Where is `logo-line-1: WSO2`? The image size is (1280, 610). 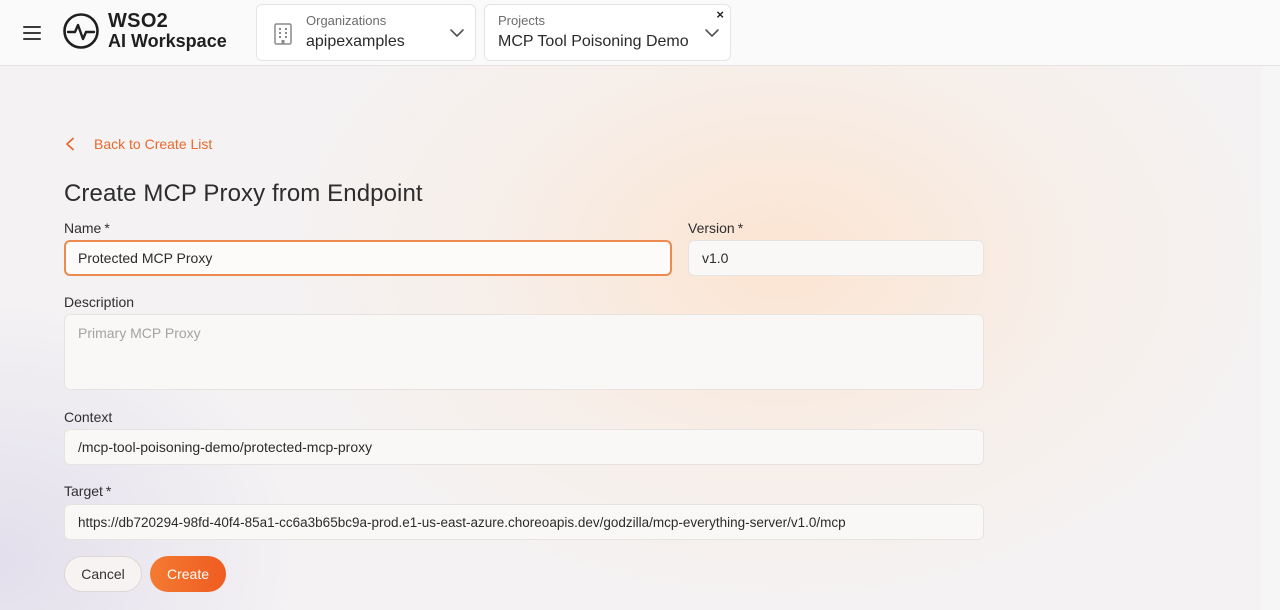 logo-line-1: WSO2 is located at coordinates (138, 21).